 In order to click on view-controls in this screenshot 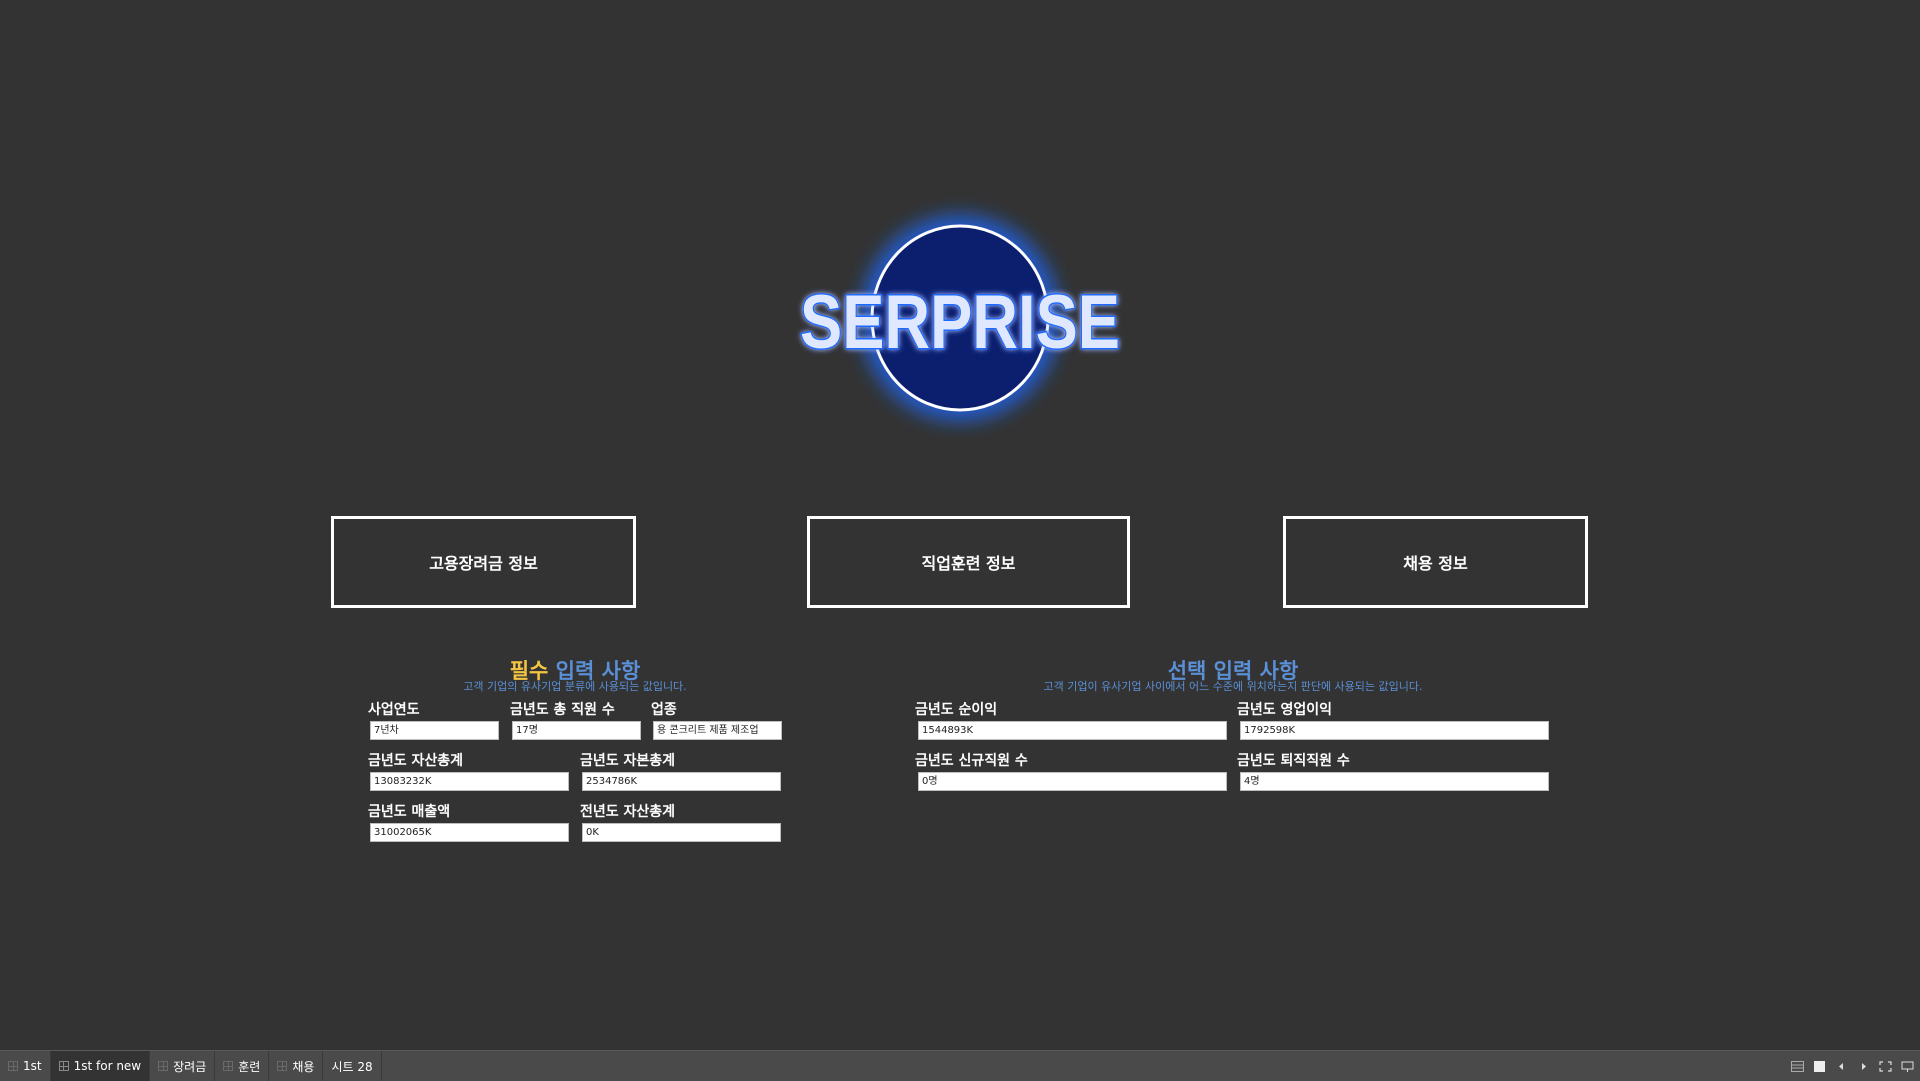, I will do `click(1852, 1066)`.